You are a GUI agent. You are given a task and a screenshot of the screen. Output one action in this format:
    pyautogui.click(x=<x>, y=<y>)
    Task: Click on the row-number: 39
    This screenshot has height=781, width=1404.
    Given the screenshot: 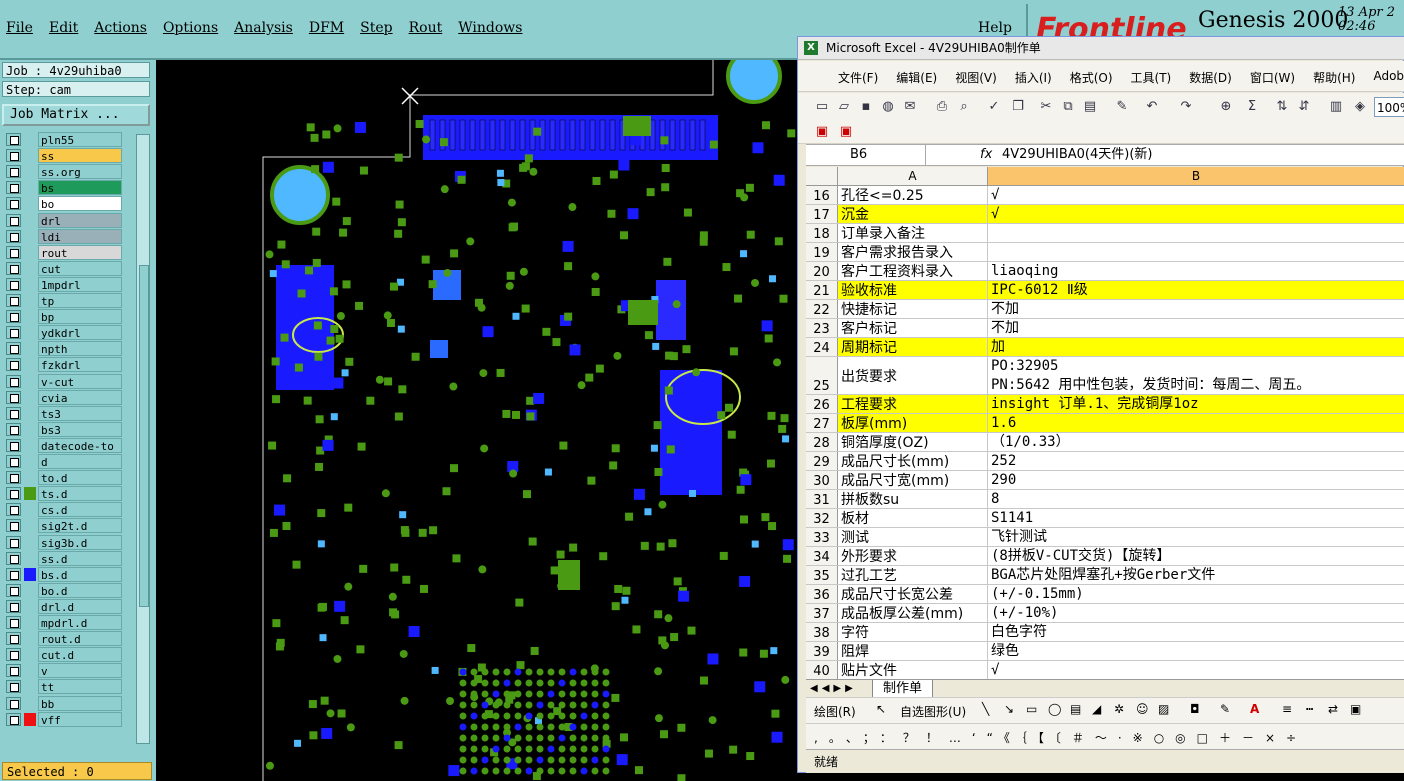 What is the action you would take?
    pyautogui.click(x=822, y=651)
    